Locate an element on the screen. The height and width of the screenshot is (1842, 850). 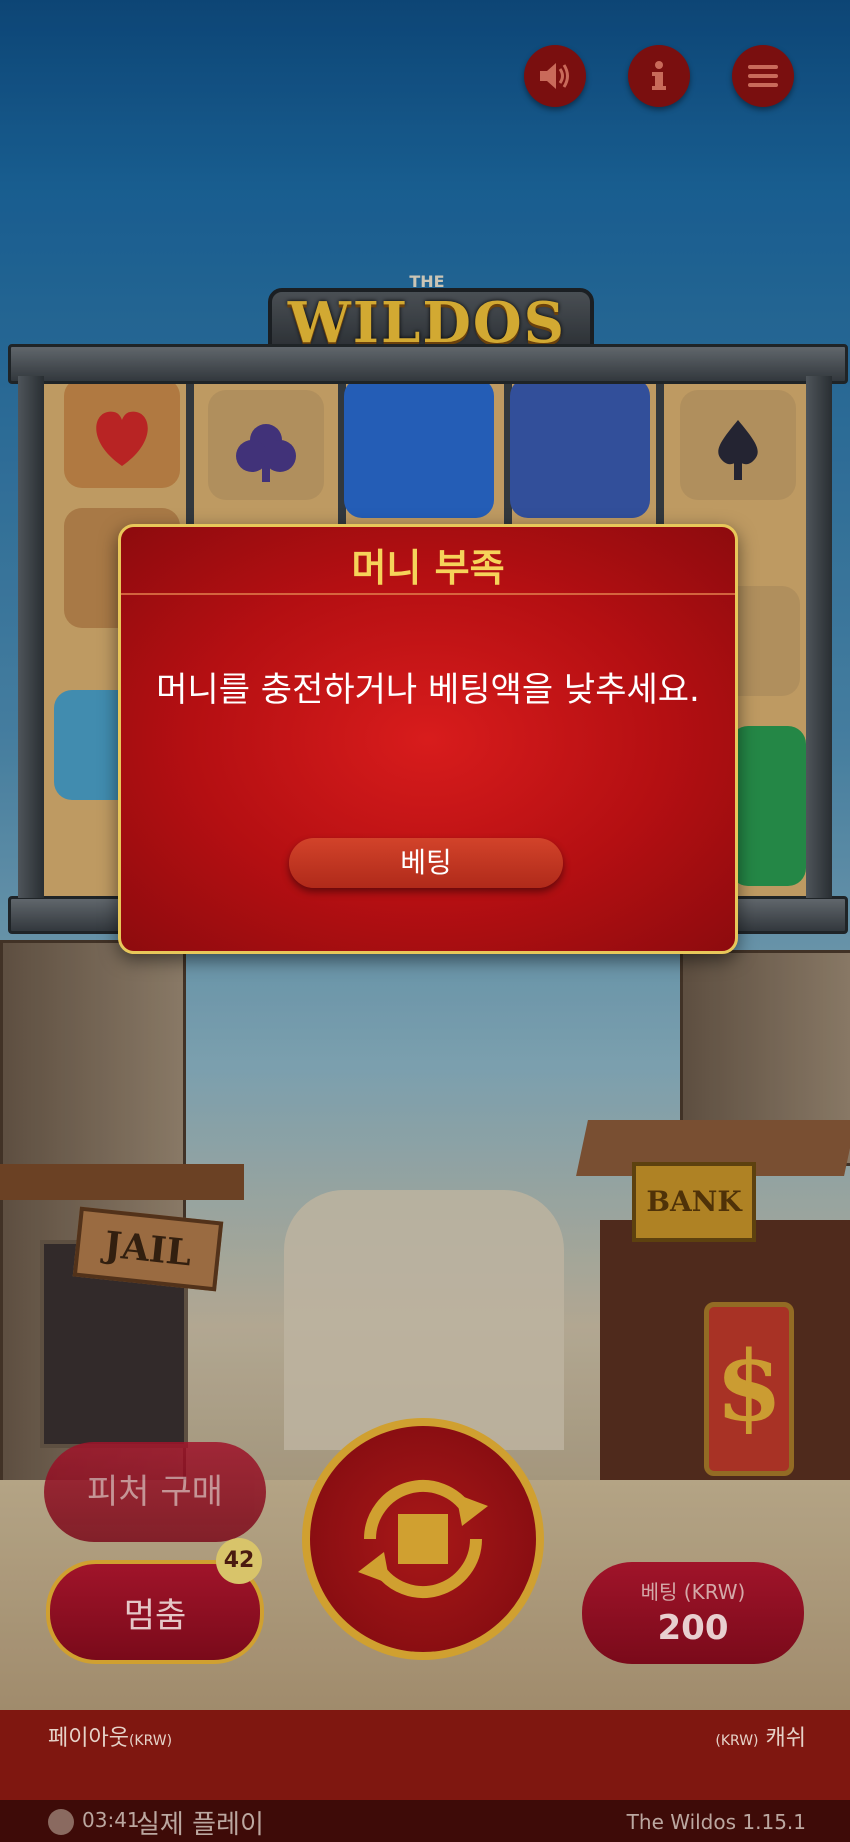
cash-label: (KRW) 캐쉬 is located at coordinates (760, 1736).